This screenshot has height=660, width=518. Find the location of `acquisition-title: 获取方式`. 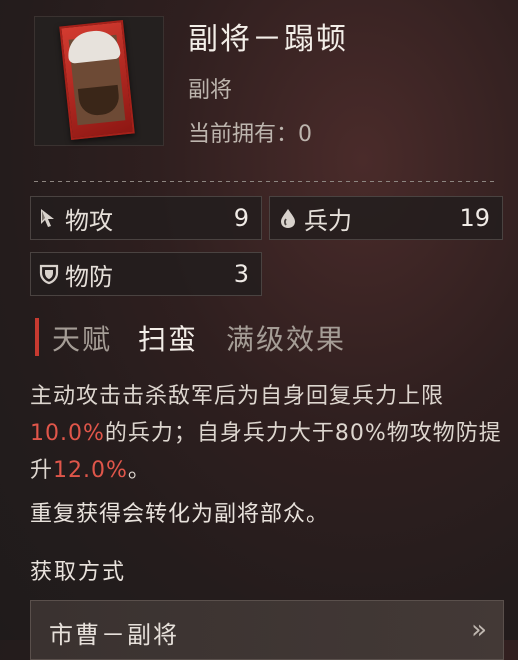

acquisition-title: 获取方式 is located at coordinates (78, 572).